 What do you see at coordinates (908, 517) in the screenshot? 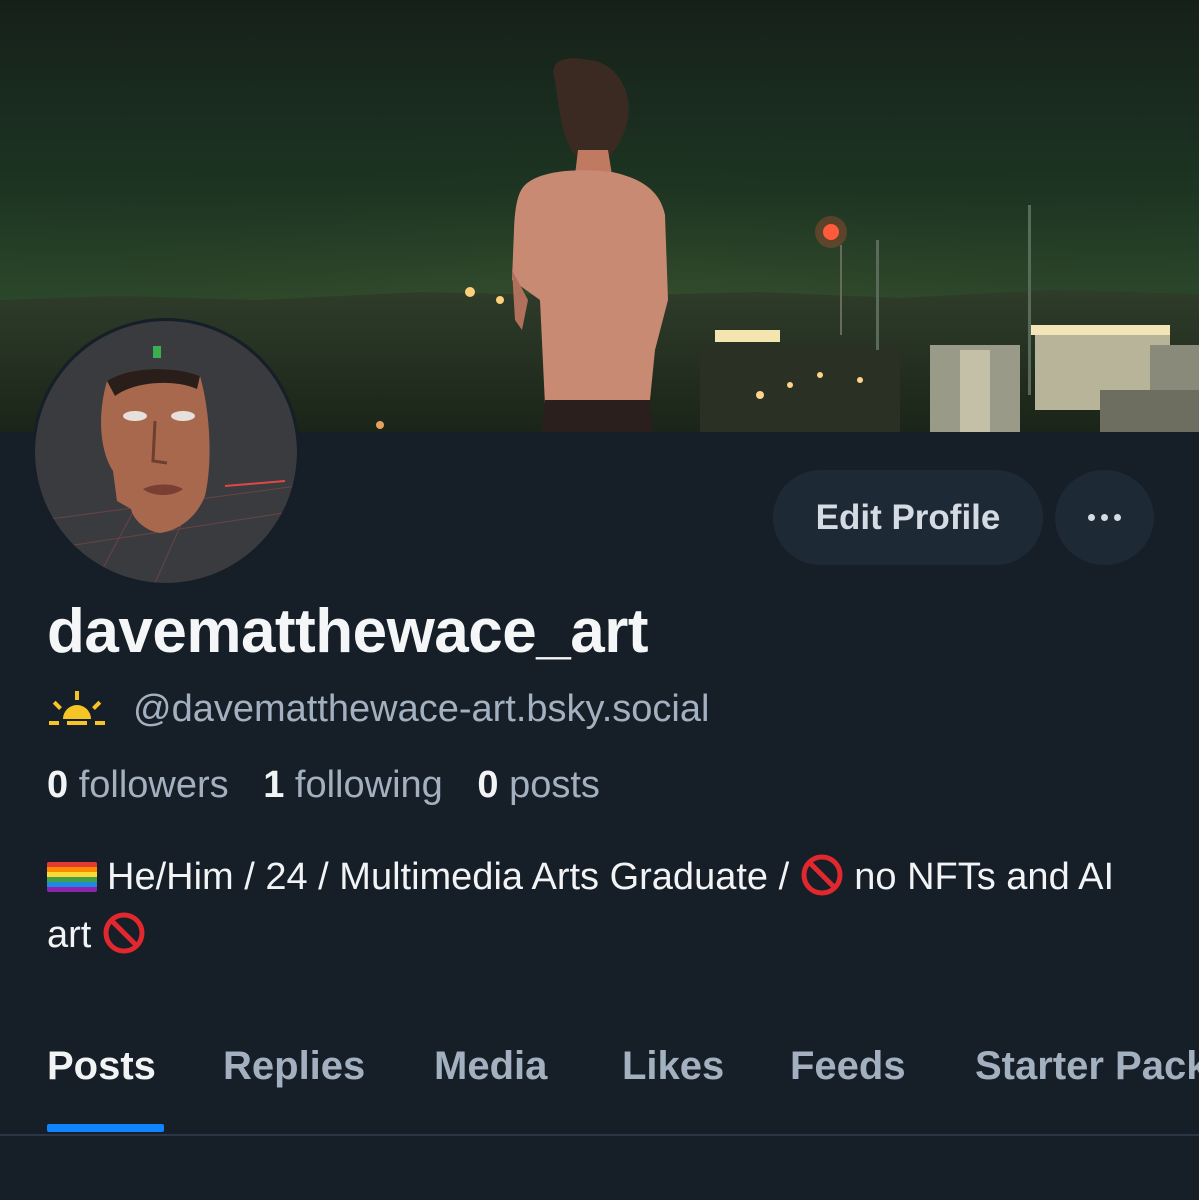
I see `edit-profile-button: Edit Profile` at bounding box center [908, 517].